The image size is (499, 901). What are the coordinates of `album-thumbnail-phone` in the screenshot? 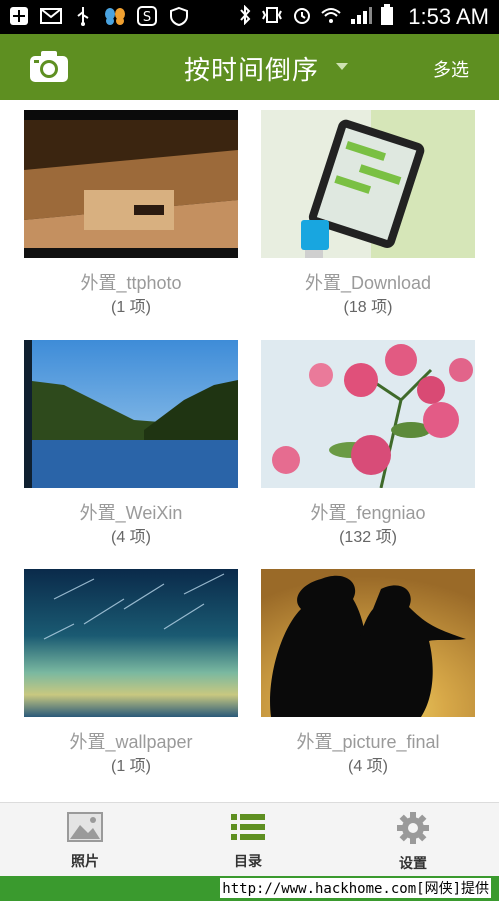 It's located at (368, 184).